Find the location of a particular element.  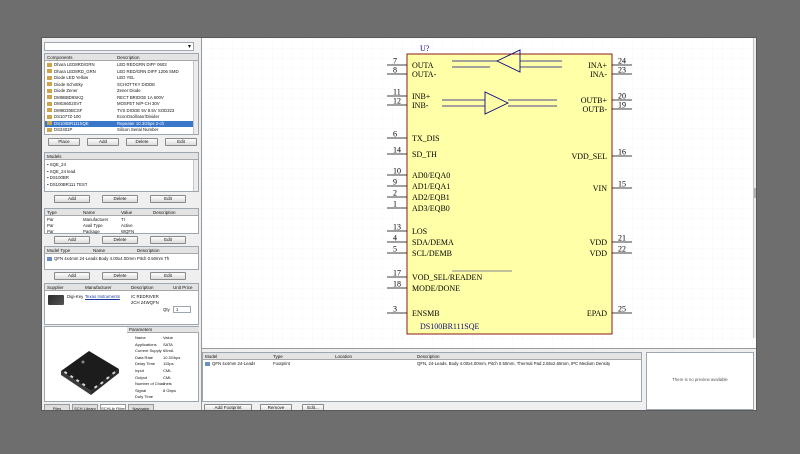

tab-schlib-filter: SCHLib Filter is located at coordinates (113, 407).